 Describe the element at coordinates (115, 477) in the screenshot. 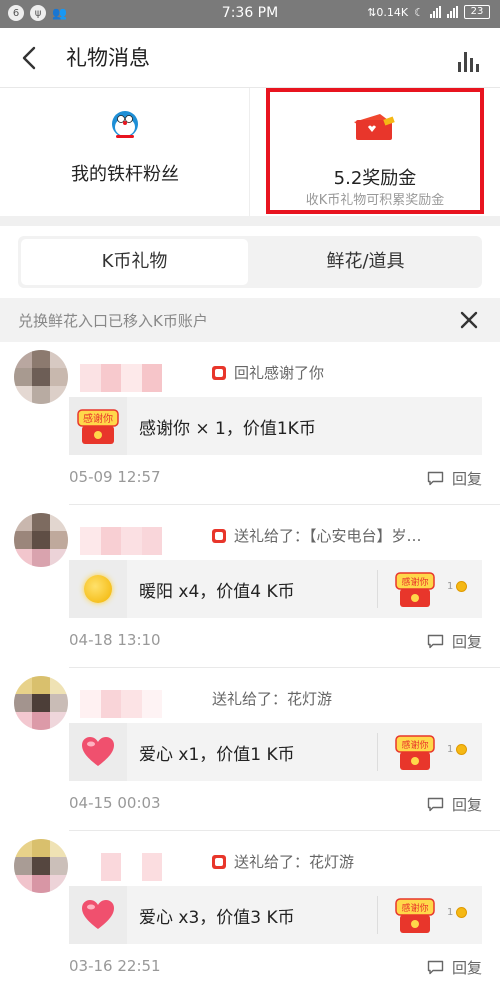

I see `timestamp: 05-09 12:57` at that location.